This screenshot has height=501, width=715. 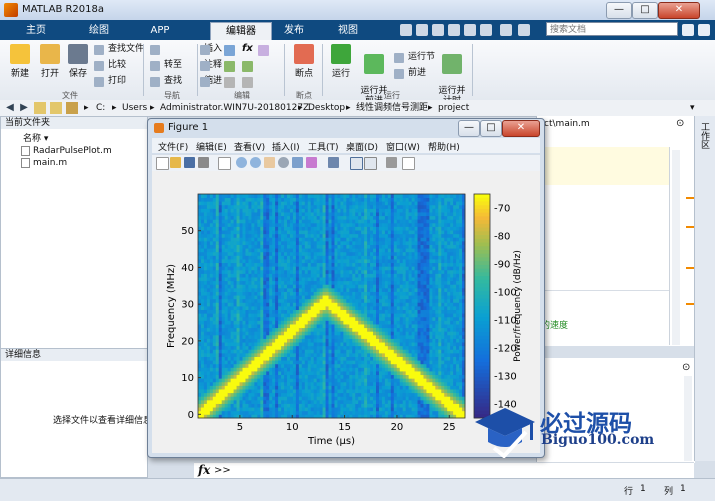 What do you see at coordinates (211, 65) in the screenshot?
I see `comment-button: 注释` at bounding box center [211, 65].